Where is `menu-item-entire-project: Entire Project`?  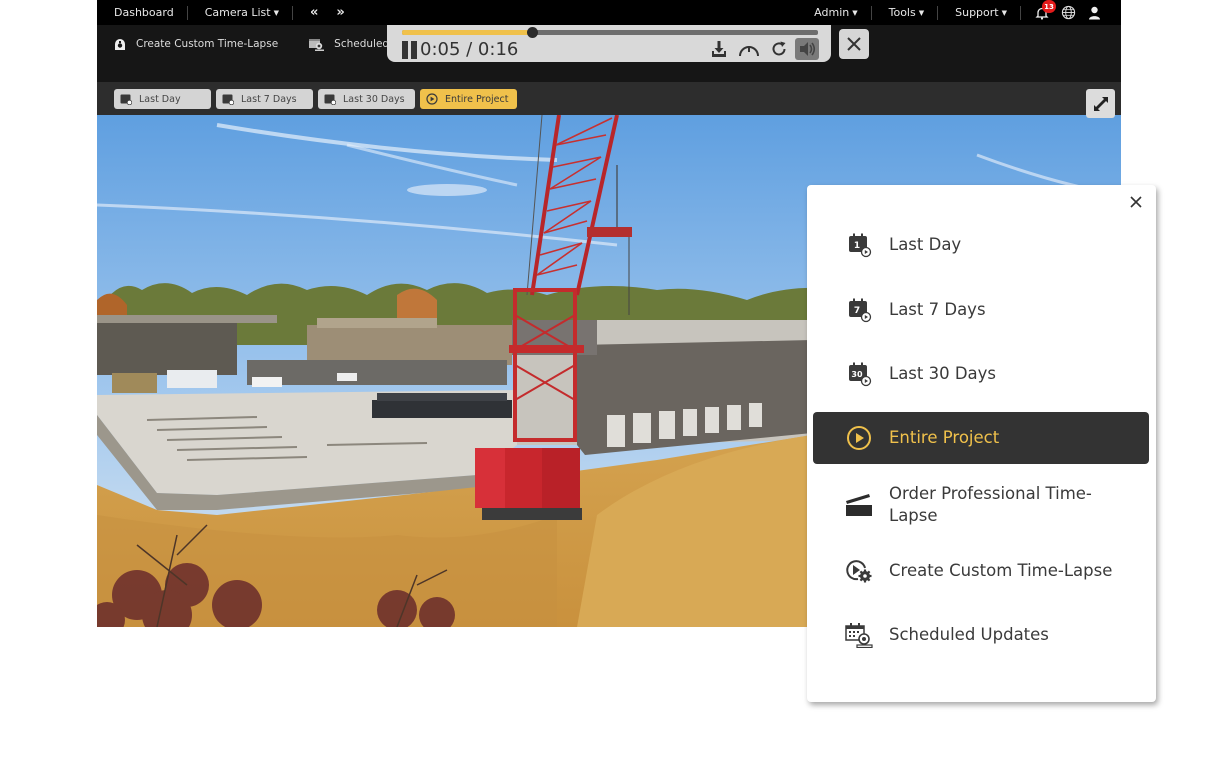 menu-item-entire-project: Entire Project is located at coordinates (981, 438).